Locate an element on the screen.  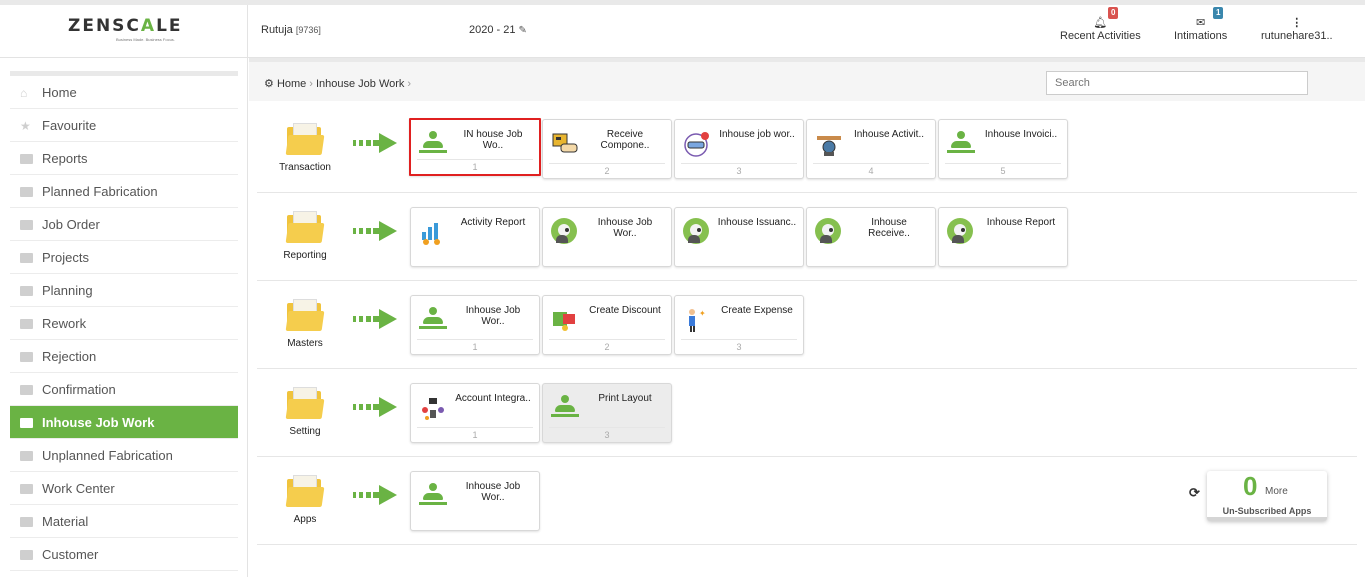
sidebar-item-job-order: Job Order is located at coordinates (124, 224).